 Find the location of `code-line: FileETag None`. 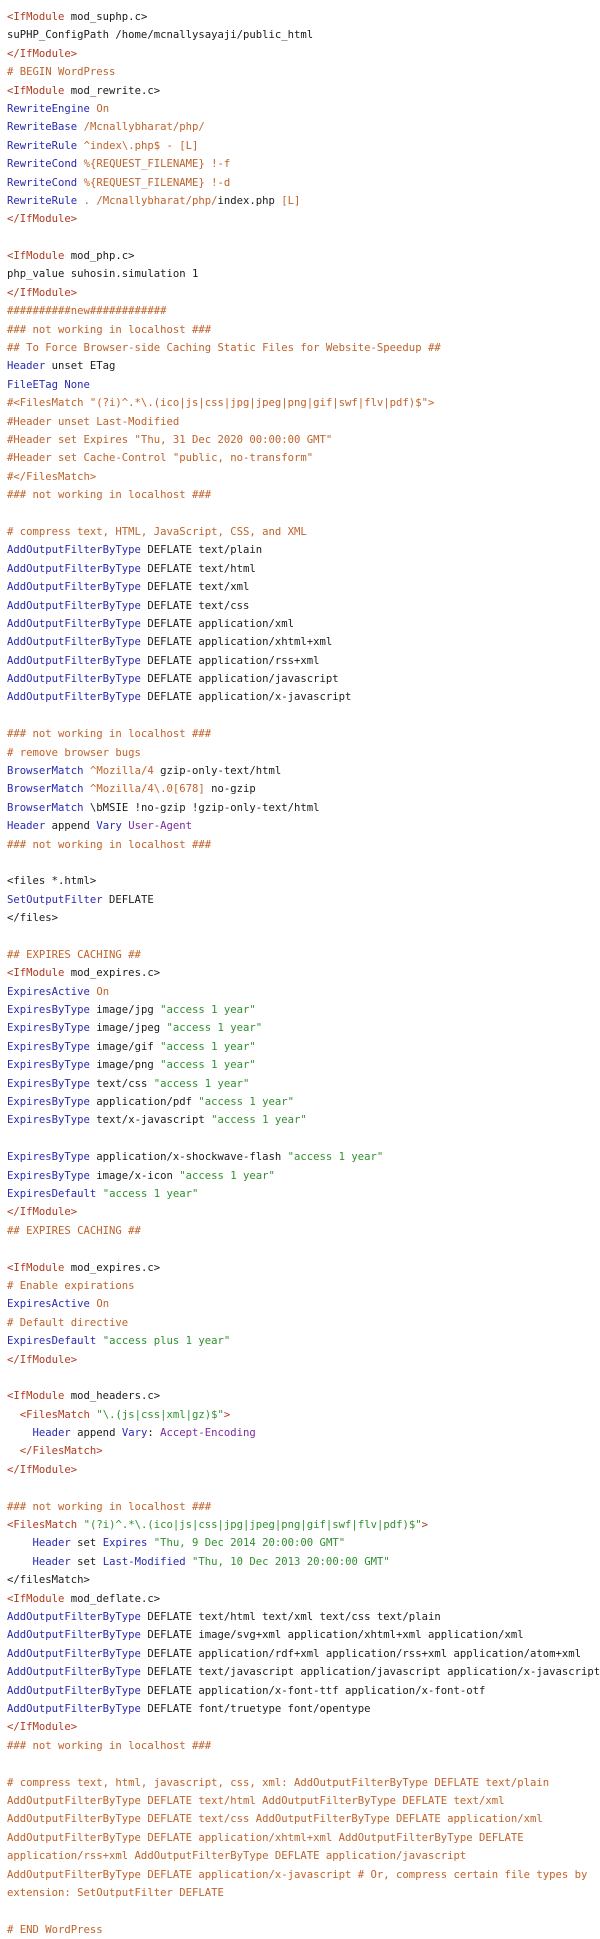

code-line: FileETag None is located at coordinates (303, 385).